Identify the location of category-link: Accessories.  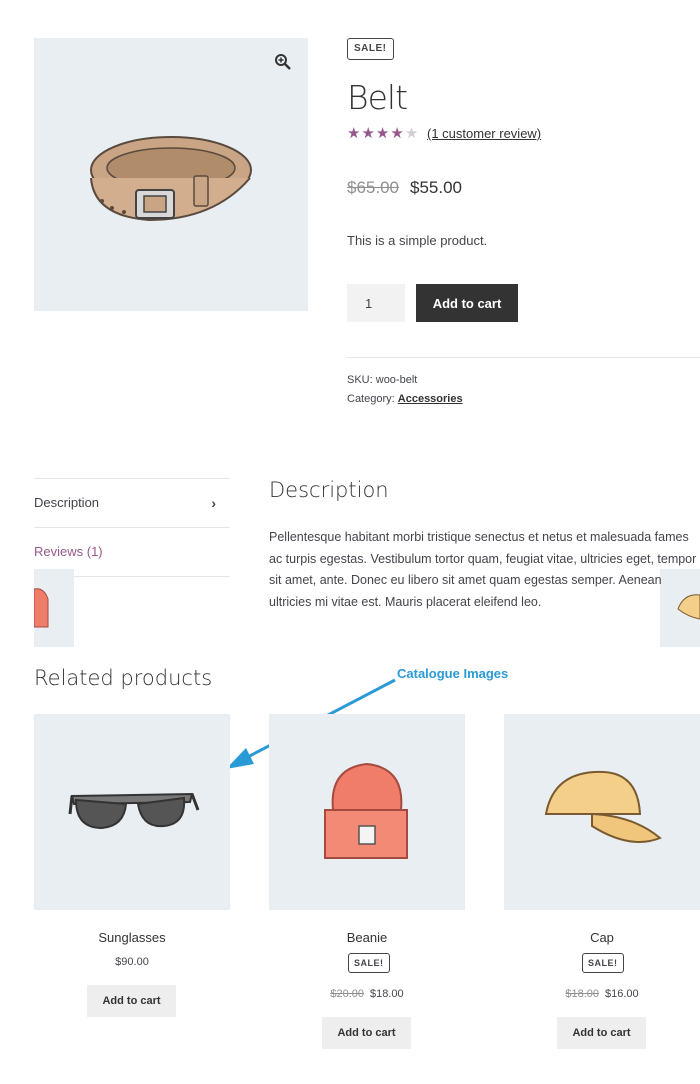
(430, 399).